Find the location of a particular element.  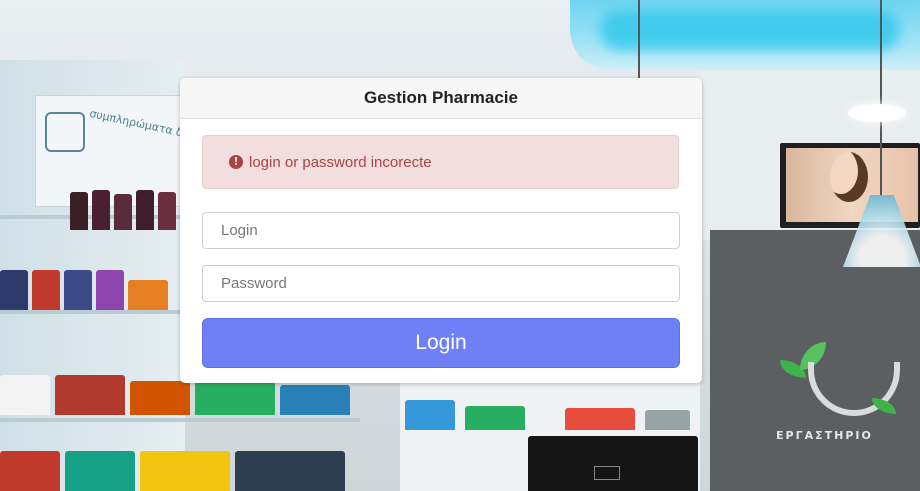

password-input is located at coordinates (441, 283).